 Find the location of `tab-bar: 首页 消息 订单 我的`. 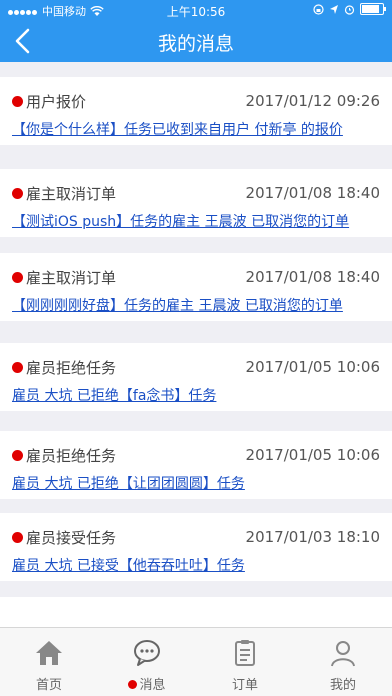

tab-bar: 首页 消息 订单 我的 is located at coordinates (196, 661).